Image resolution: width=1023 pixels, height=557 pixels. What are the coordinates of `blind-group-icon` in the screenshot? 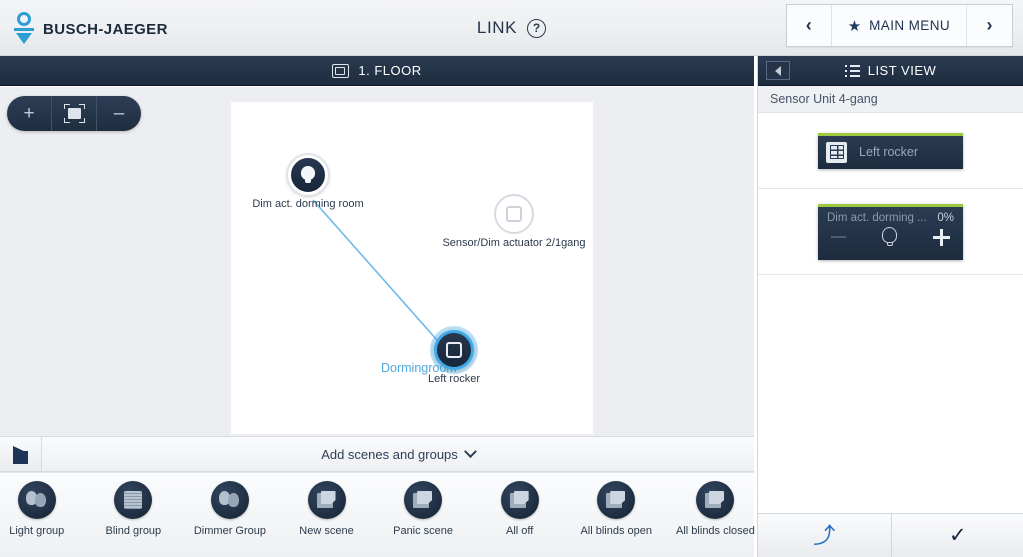 It's located at (133, 500).